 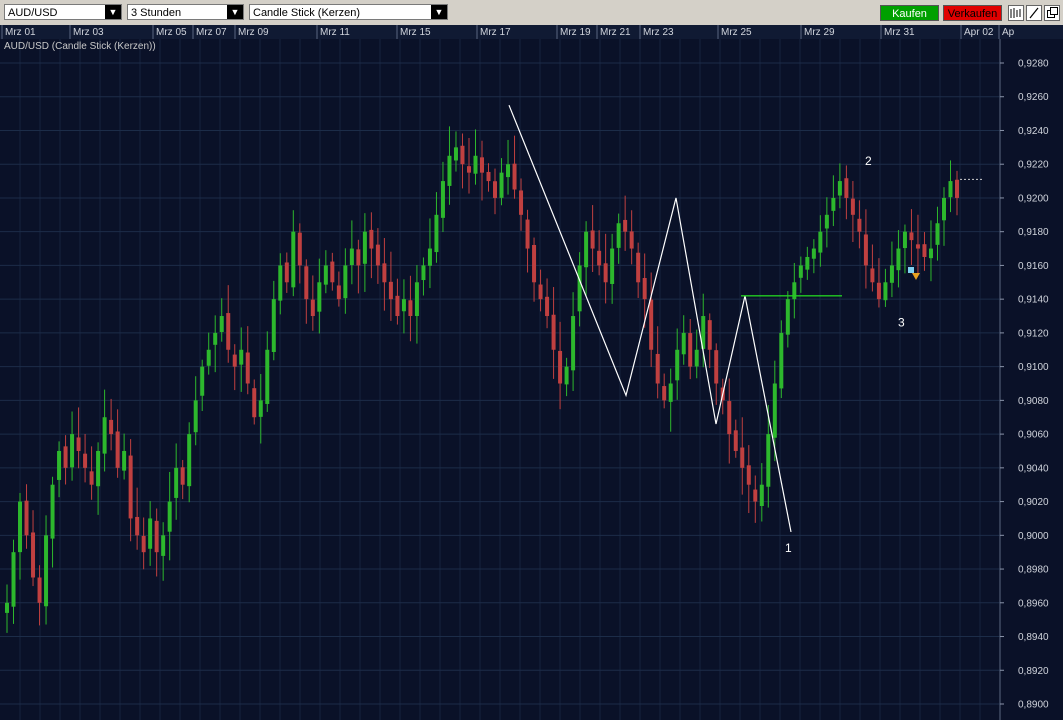 I want to click on price-tick-label: 0,9060, so click(x=1033, y=435).